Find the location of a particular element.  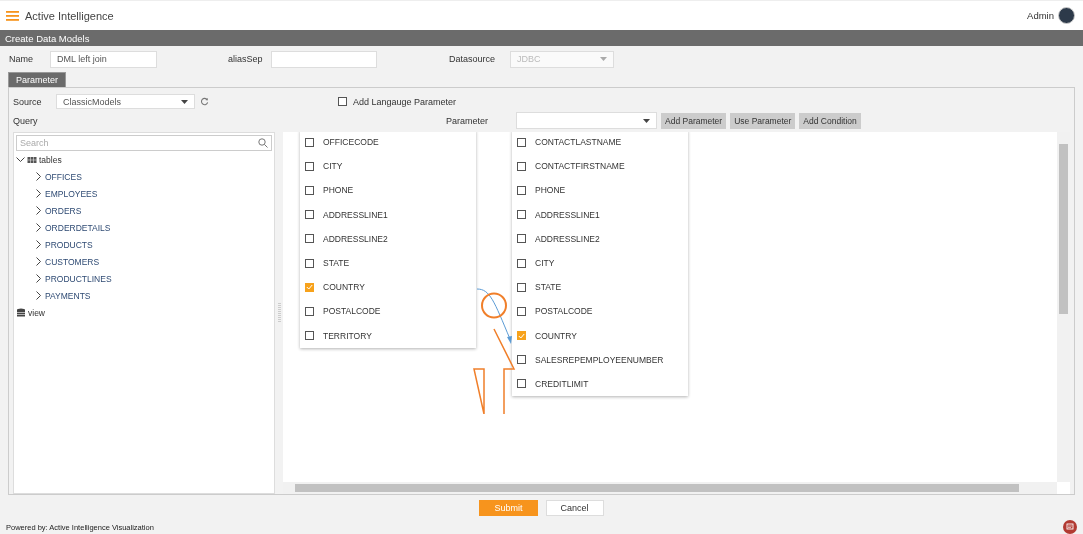

source-select: ClassicModels is located at coordinates (125, 101).